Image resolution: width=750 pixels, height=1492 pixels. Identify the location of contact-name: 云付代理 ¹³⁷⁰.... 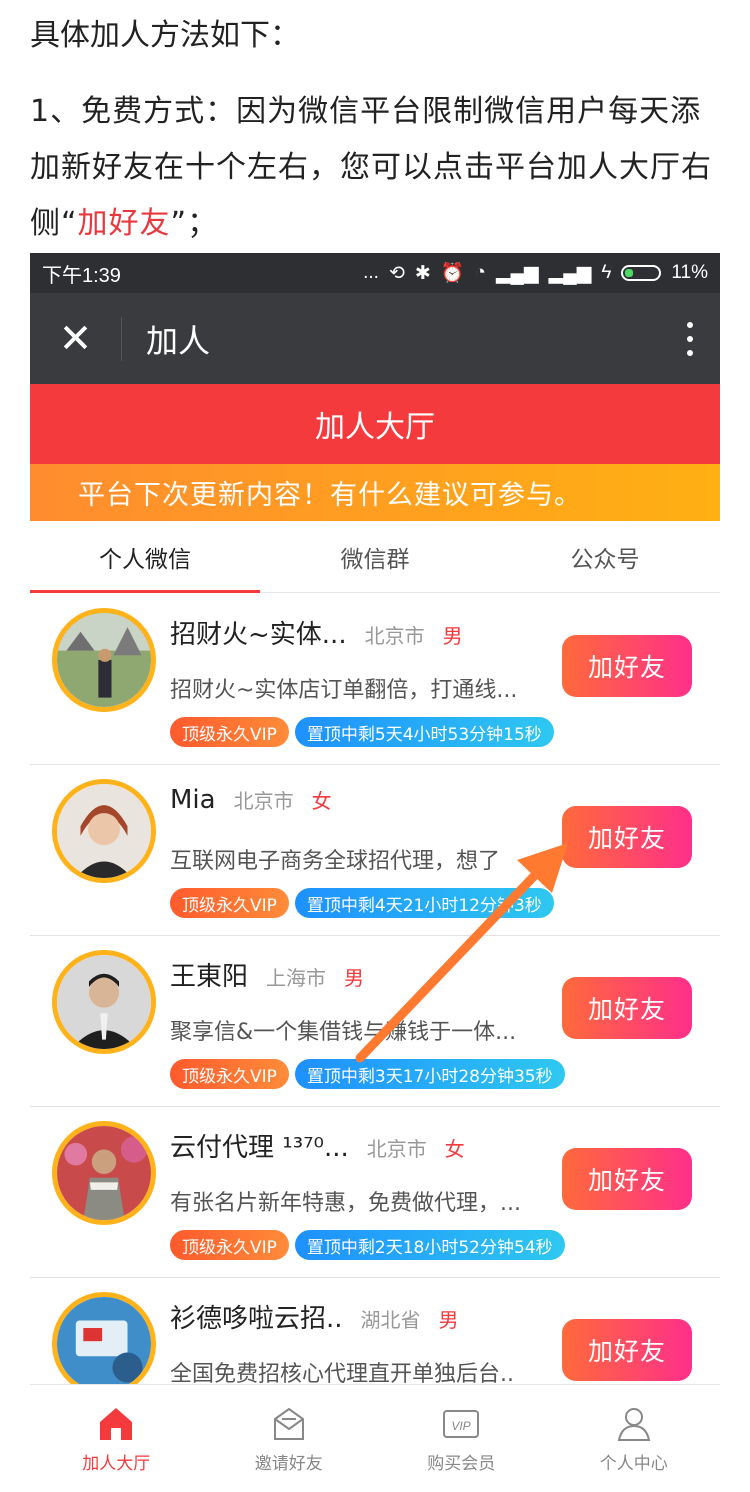
(259, 1148).